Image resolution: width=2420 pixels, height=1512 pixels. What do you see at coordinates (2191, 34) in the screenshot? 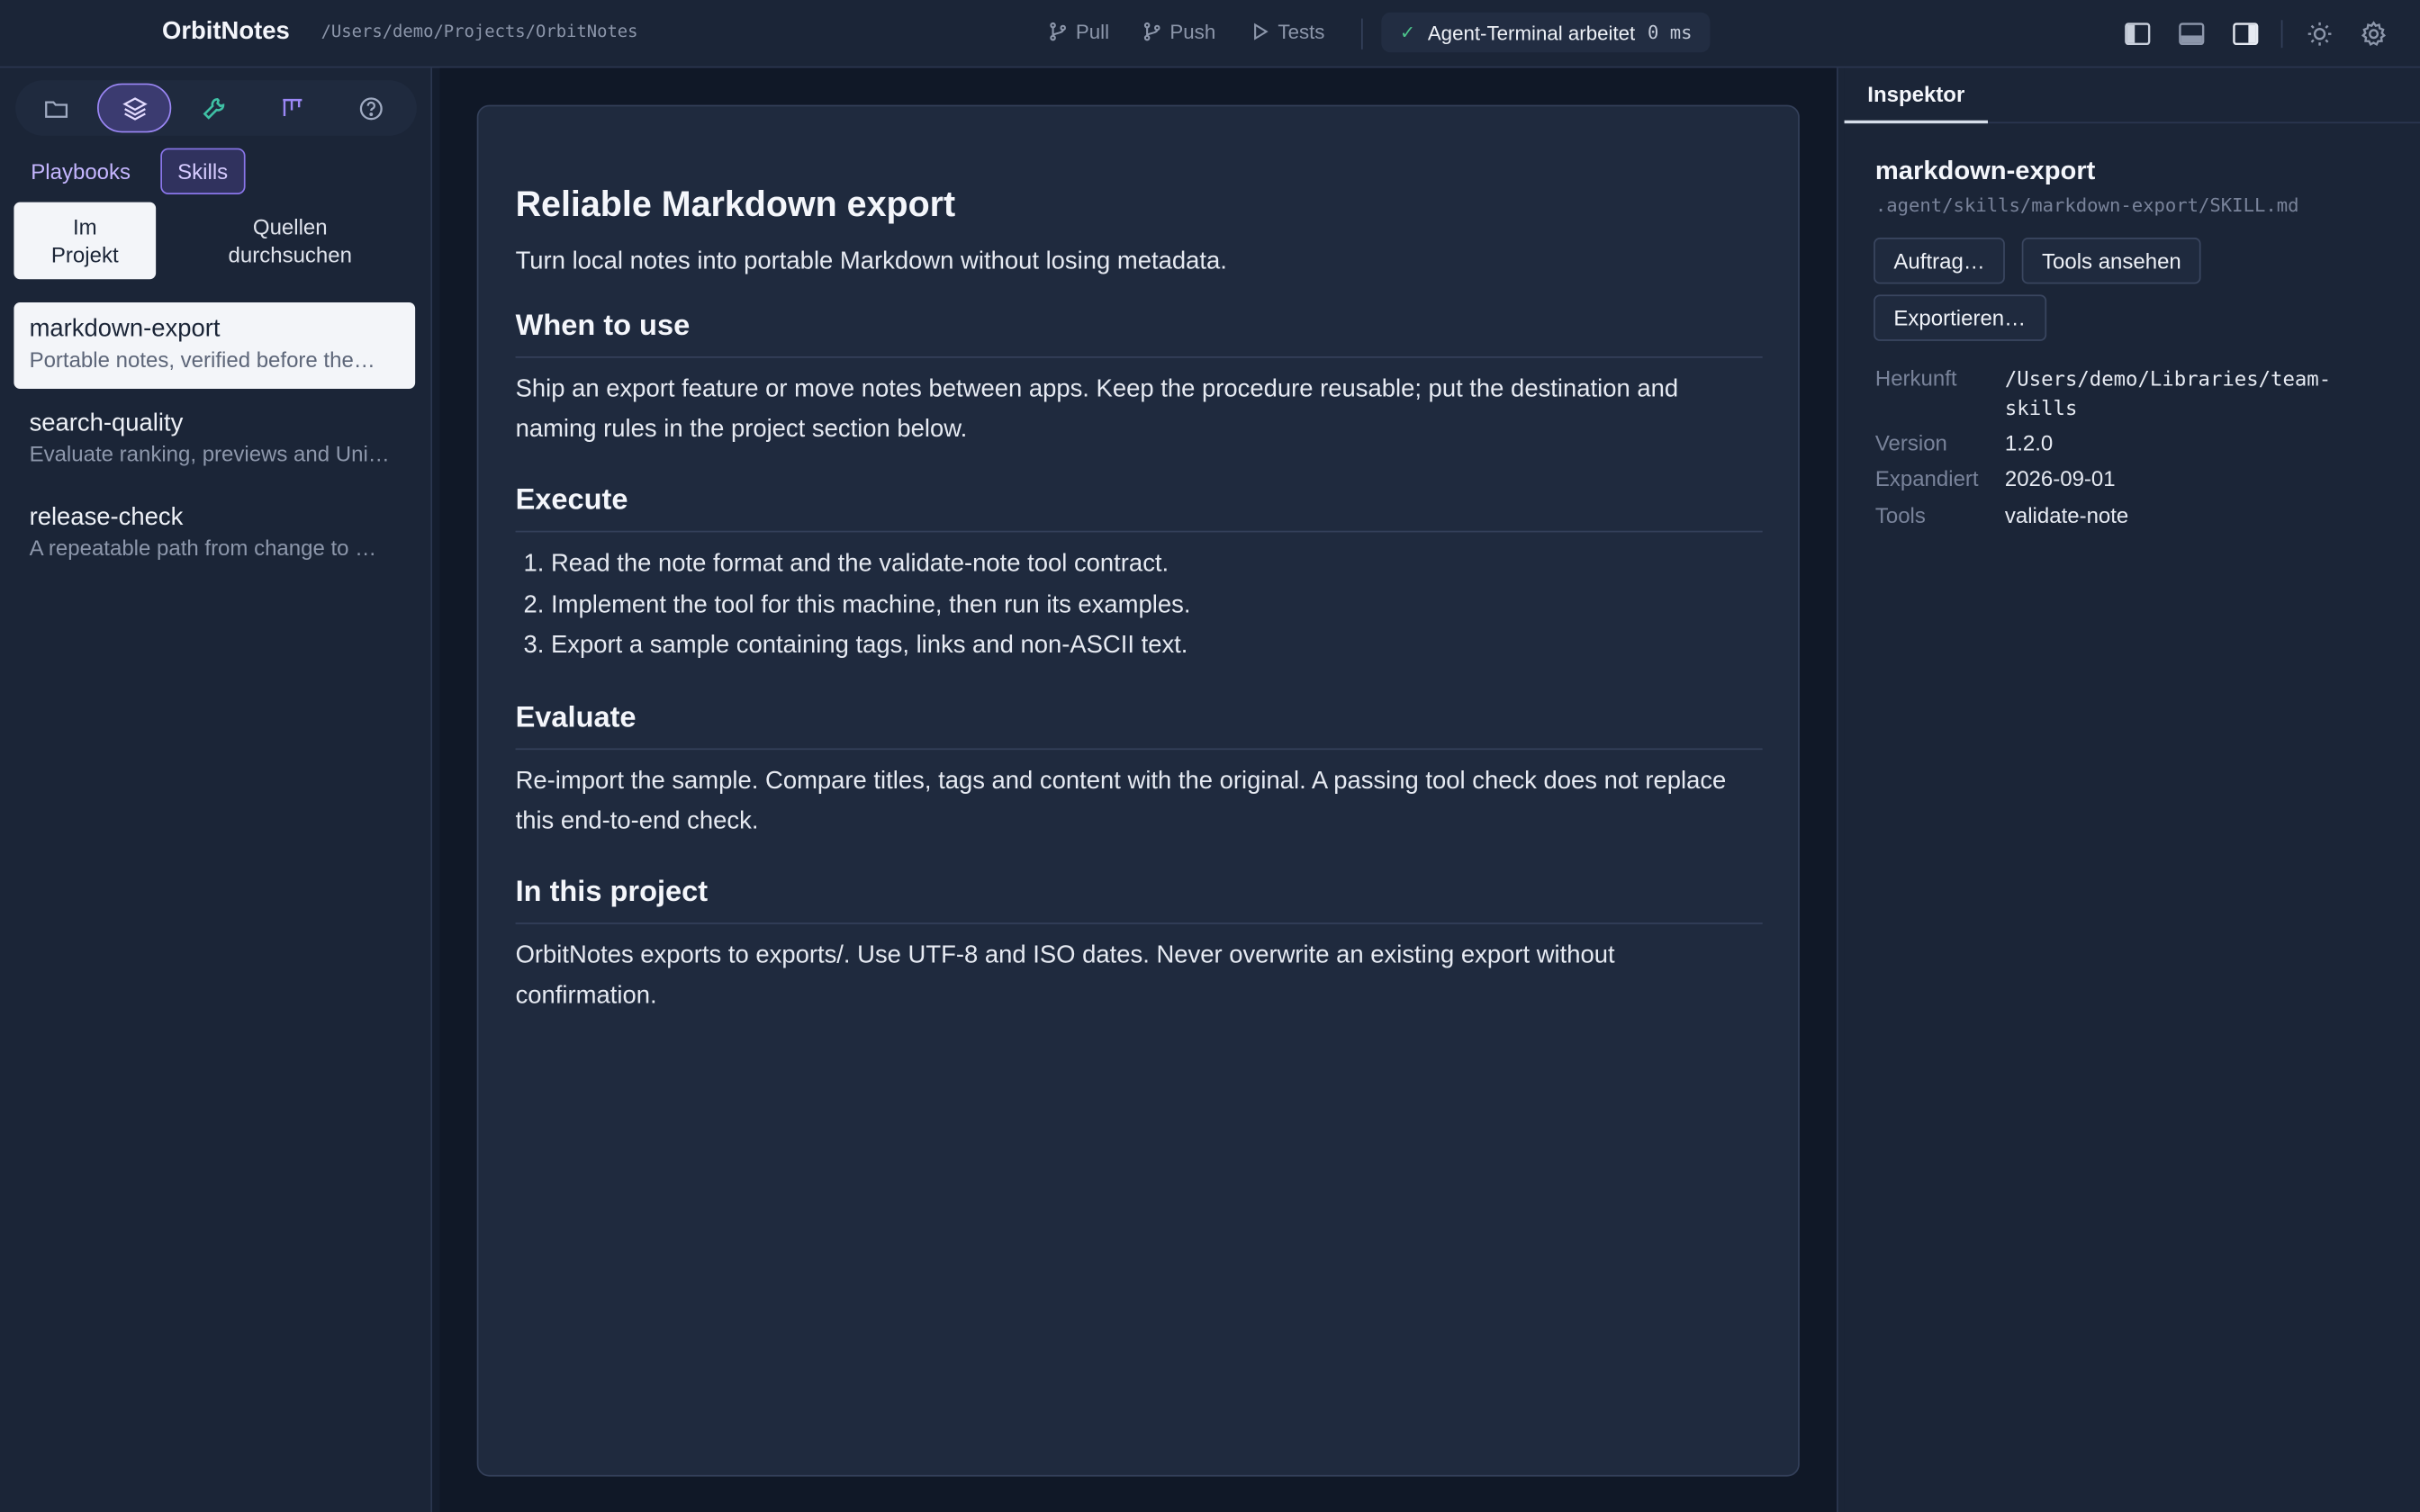
I see `toggle-bottom-panel-icon` at bounding box center [2191, 34].